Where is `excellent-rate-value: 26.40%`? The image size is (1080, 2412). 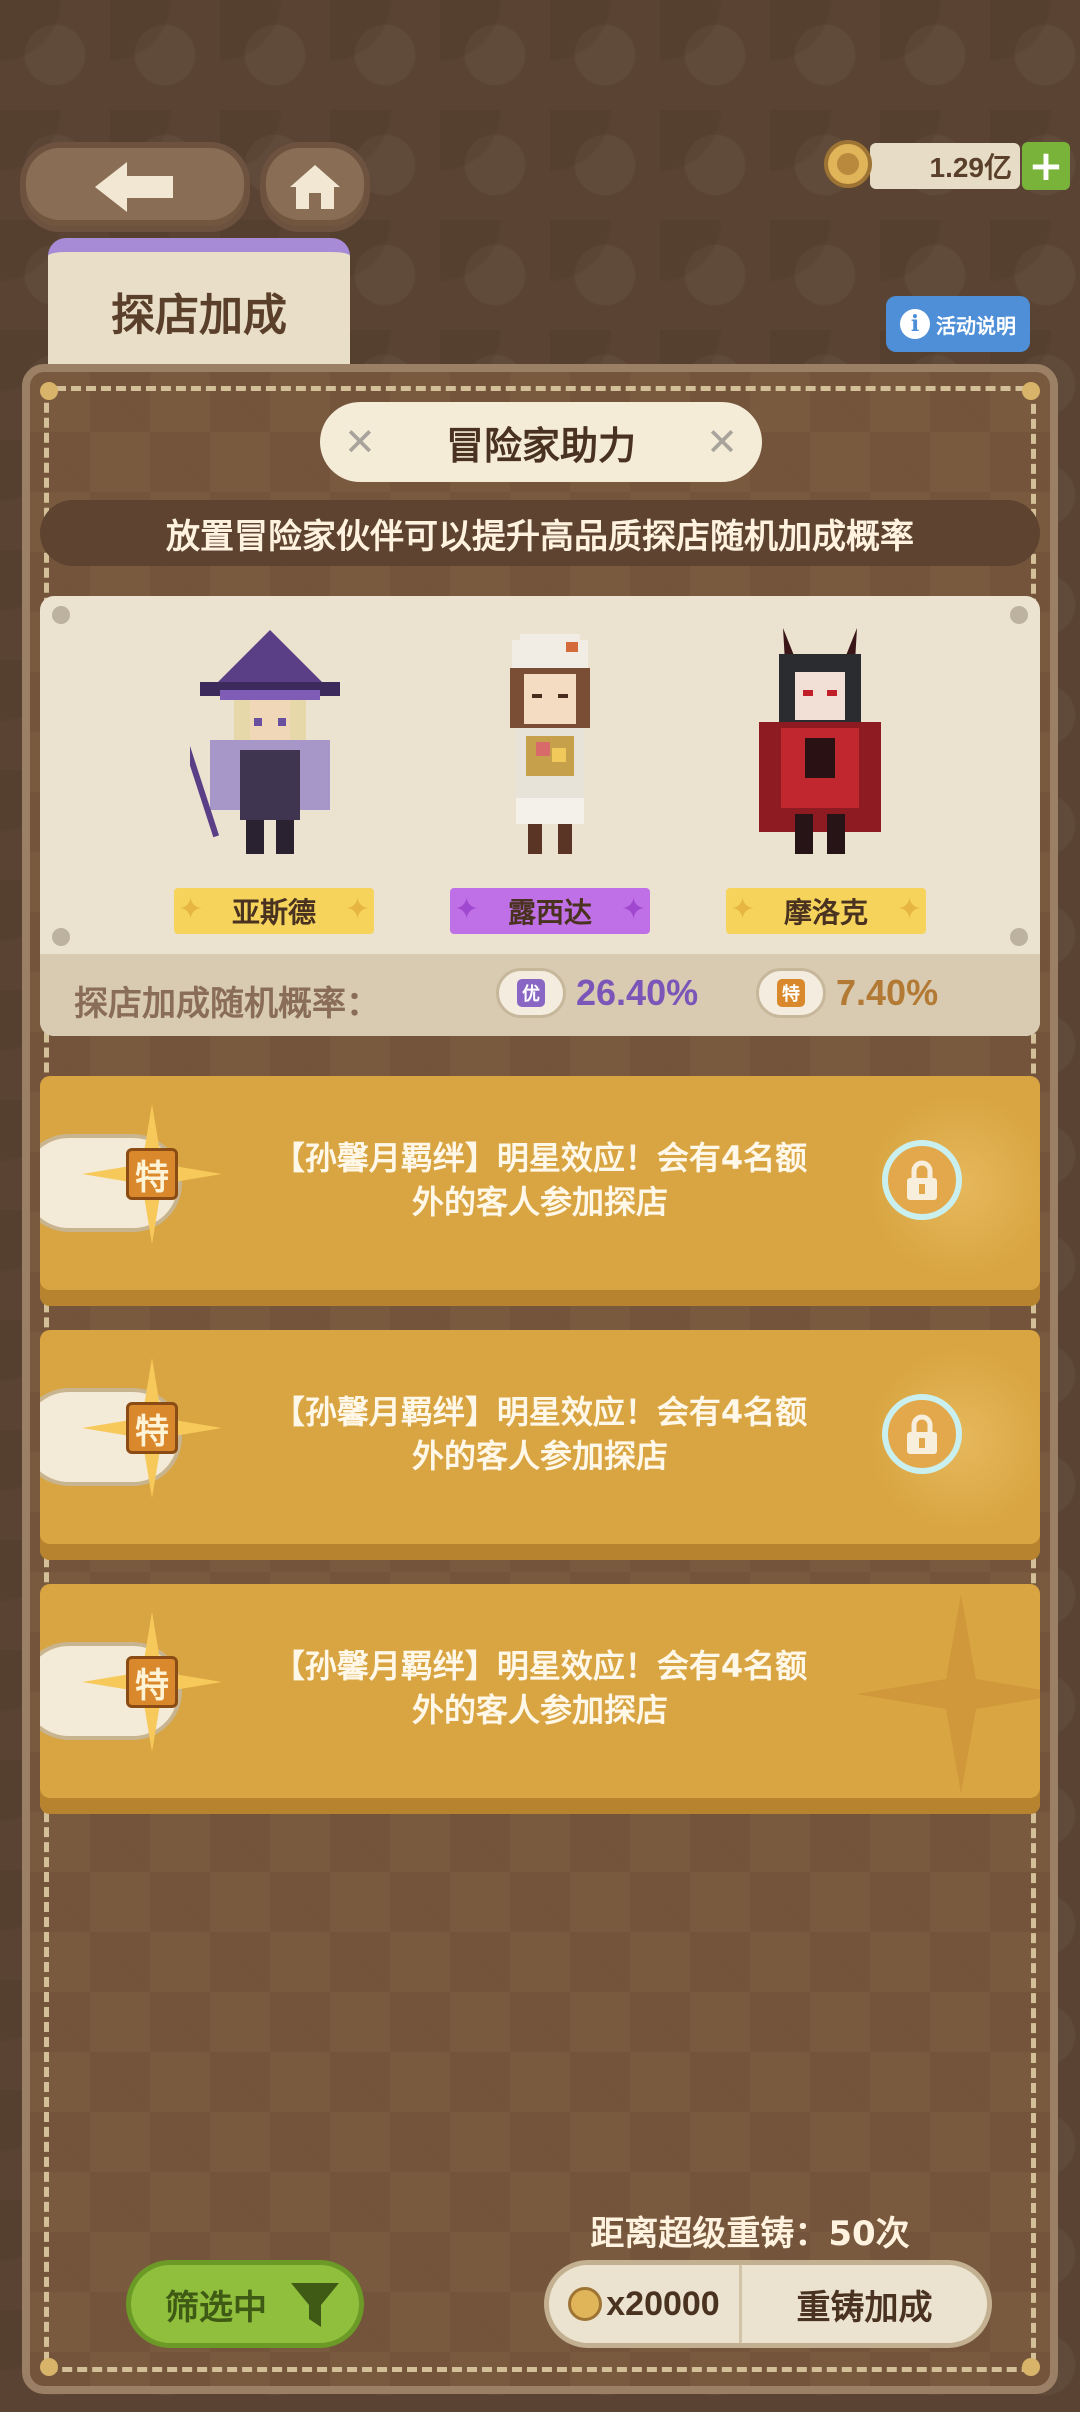 excellent-rate-value: 26.40% is located at coordinates (637, 992).